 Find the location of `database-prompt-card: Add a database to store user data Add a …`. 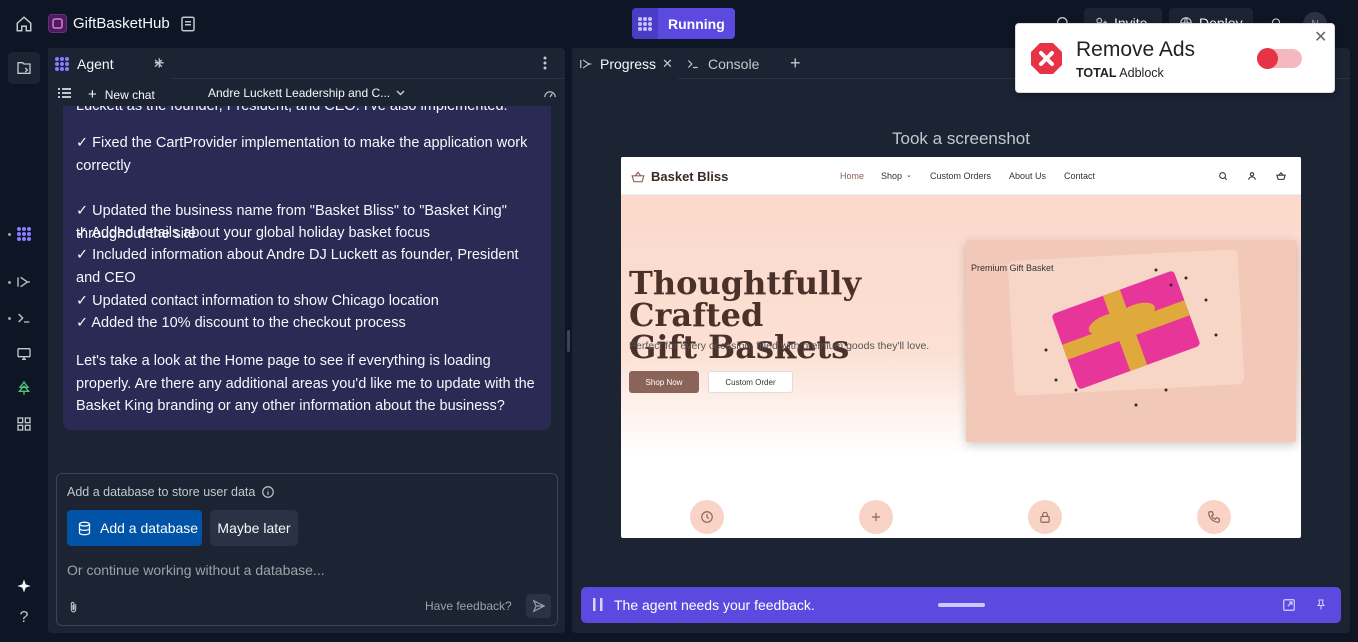

database-prompt-card: Add a database to store user data Add a … is located at coordinates (307, 549).